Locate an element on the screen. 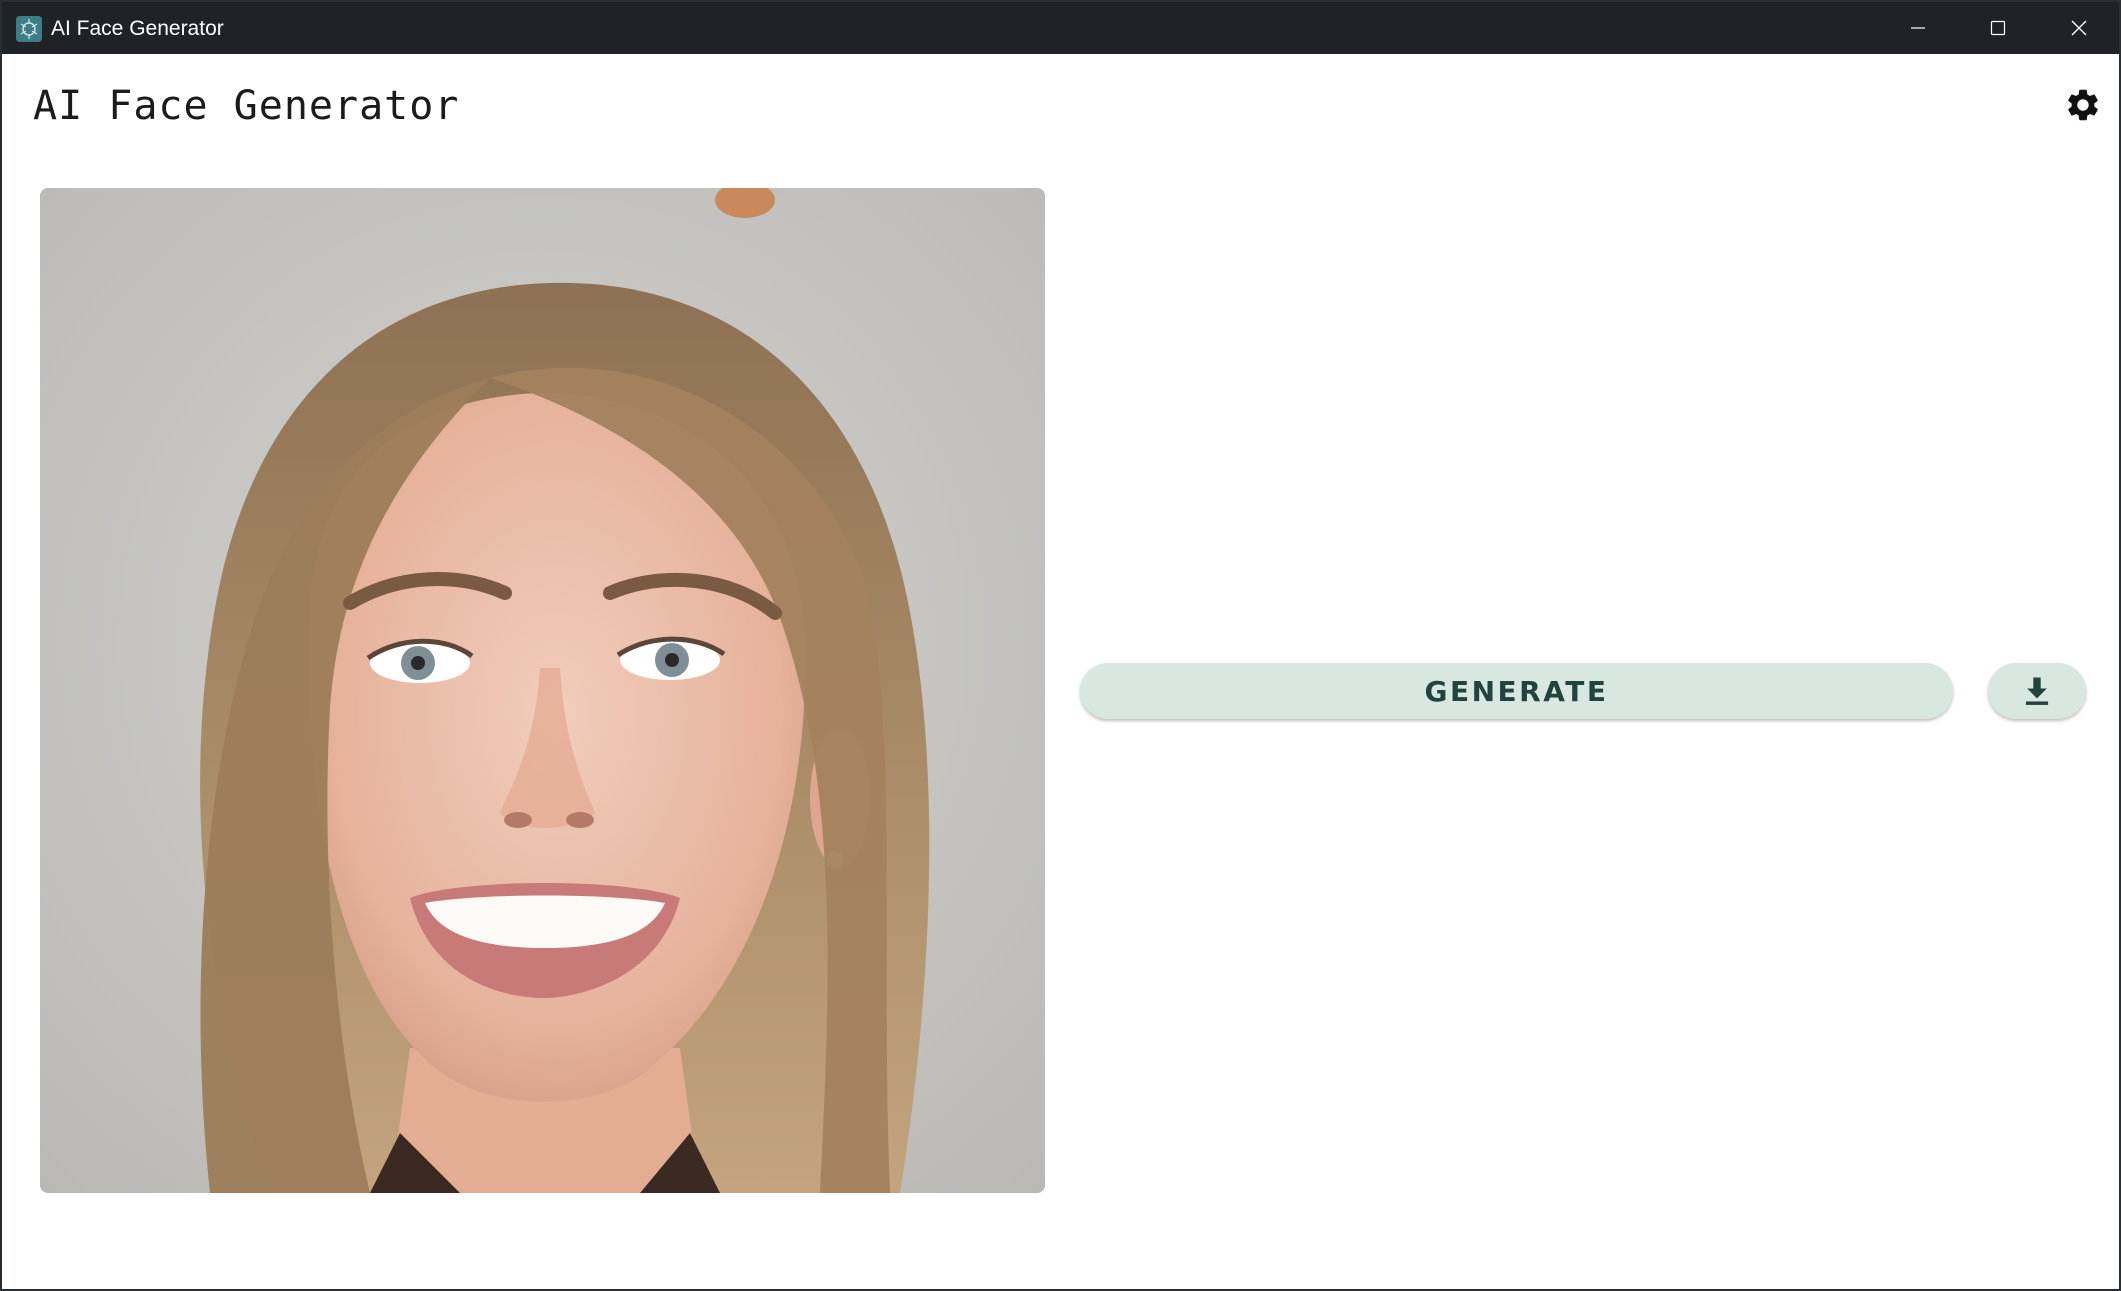  minimize-icon is located at coordinates (1918, 28).